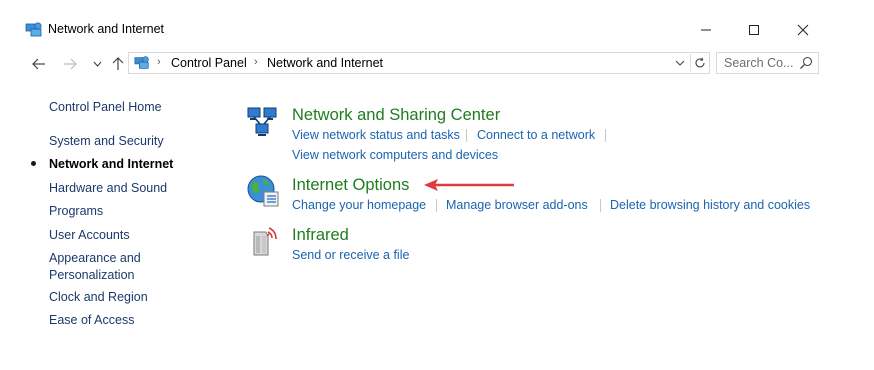  What do you see at coordinates (98, 297) in the screenshot?
I see `sidebar-item-clock-and-region: Clock and Region` at bounding box center [98, 297].